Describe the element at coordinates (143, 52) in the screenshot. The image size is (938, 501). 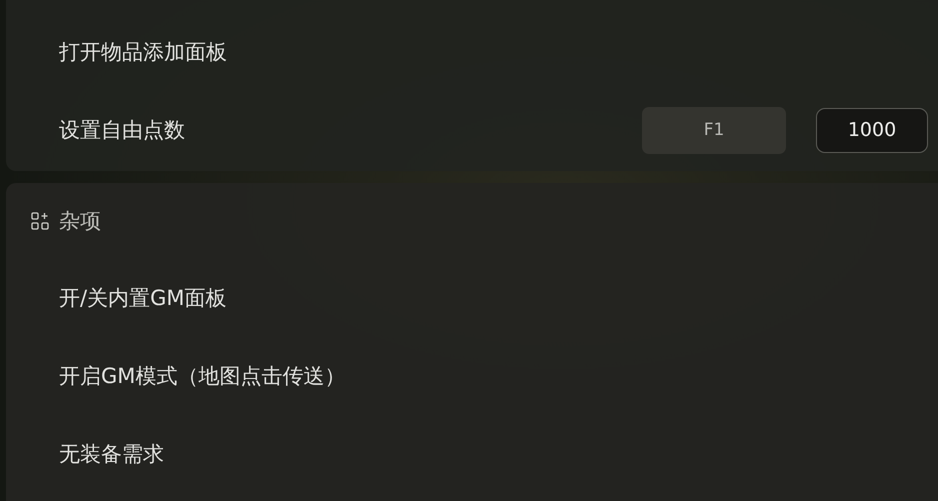
I see `option-label: 打开物品添加面板` at that location.